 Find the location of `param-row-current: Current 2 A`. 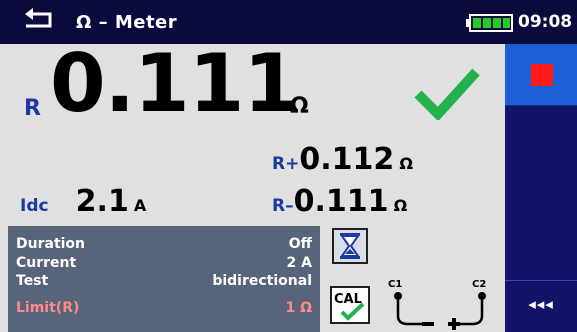

param-row-current: Current 2 A is located at coordinates (164, 263).